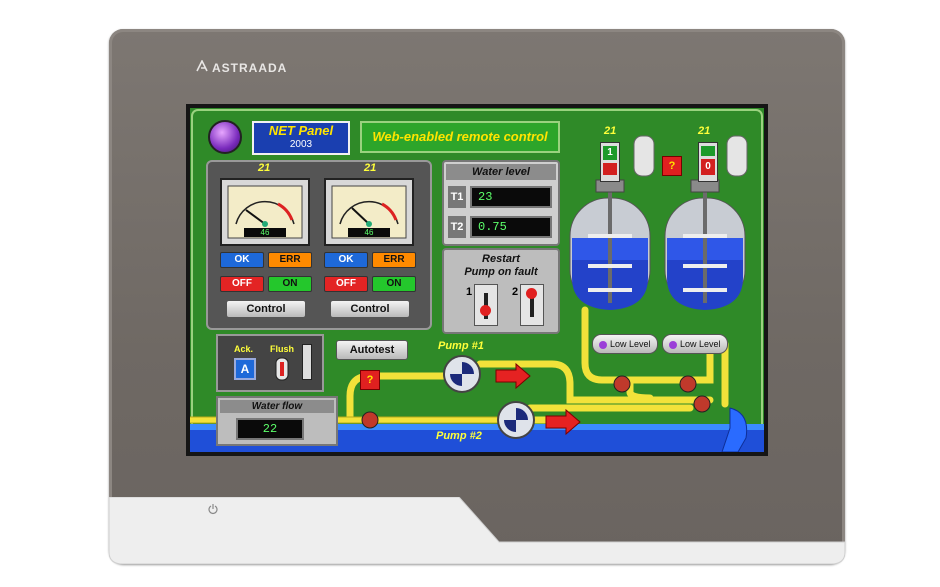 This screenshot has height=587, width=940. What do you see at coordinates (511, 197) in the screenshot?
I see `t1-value: 23` at bounding box center [511, 197].